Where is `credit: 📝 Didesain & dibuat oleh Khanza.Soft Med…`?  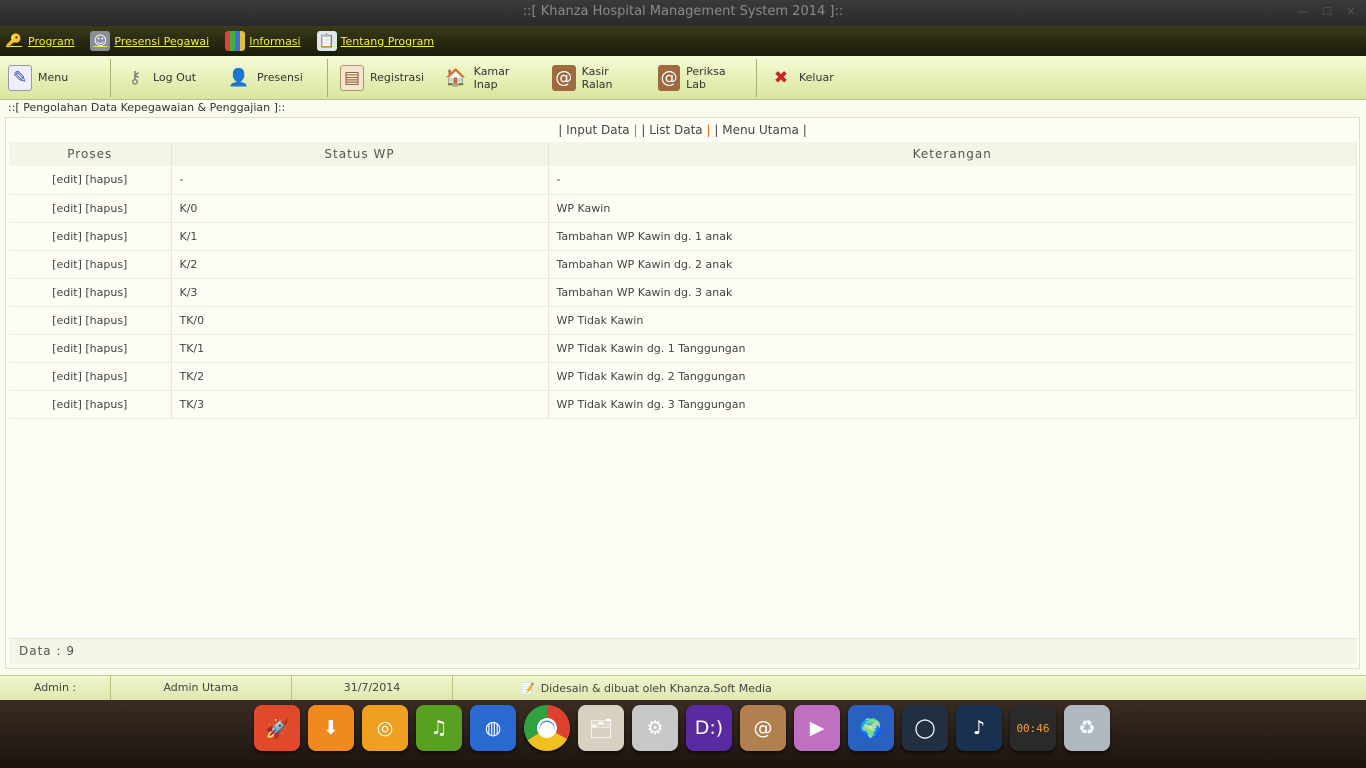
credit: 📝 Didesain & dibuat oleh Khanza.Soft Med… is located at coordinates (612, 688).